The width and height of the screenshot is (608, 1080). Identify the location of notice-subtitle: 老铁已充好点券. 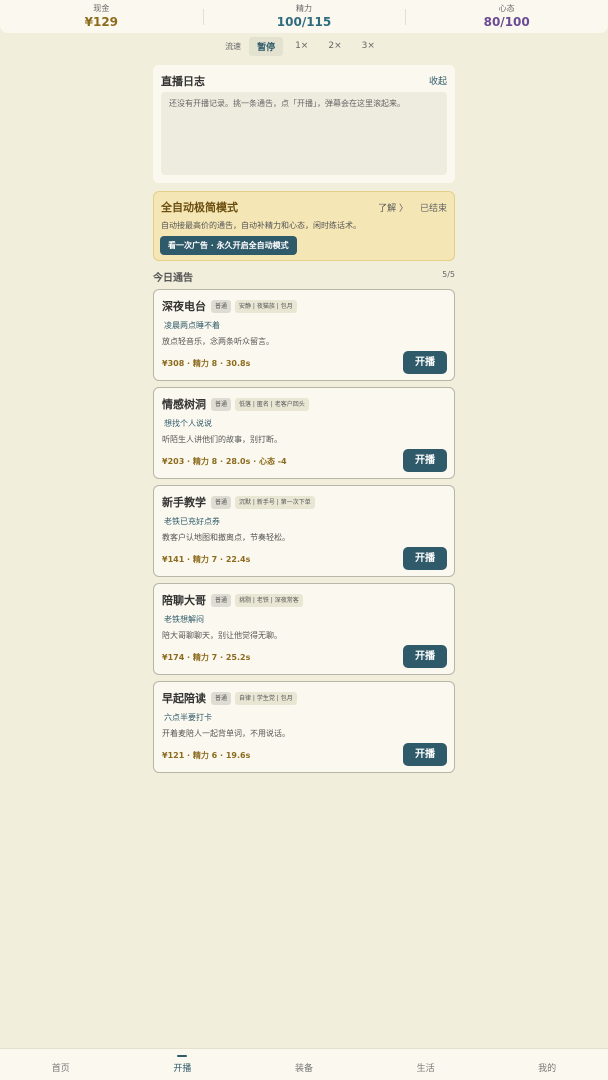
(192, 521).